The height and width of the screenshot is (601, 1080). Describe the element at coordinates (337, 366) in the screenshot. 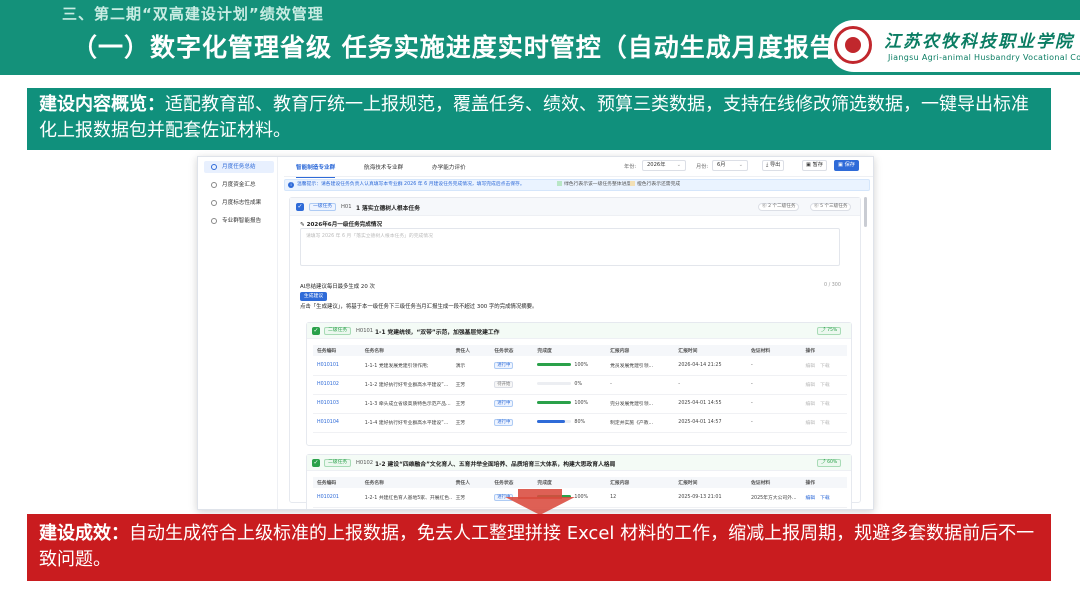

I see `task-code-link: H010101` at that location.